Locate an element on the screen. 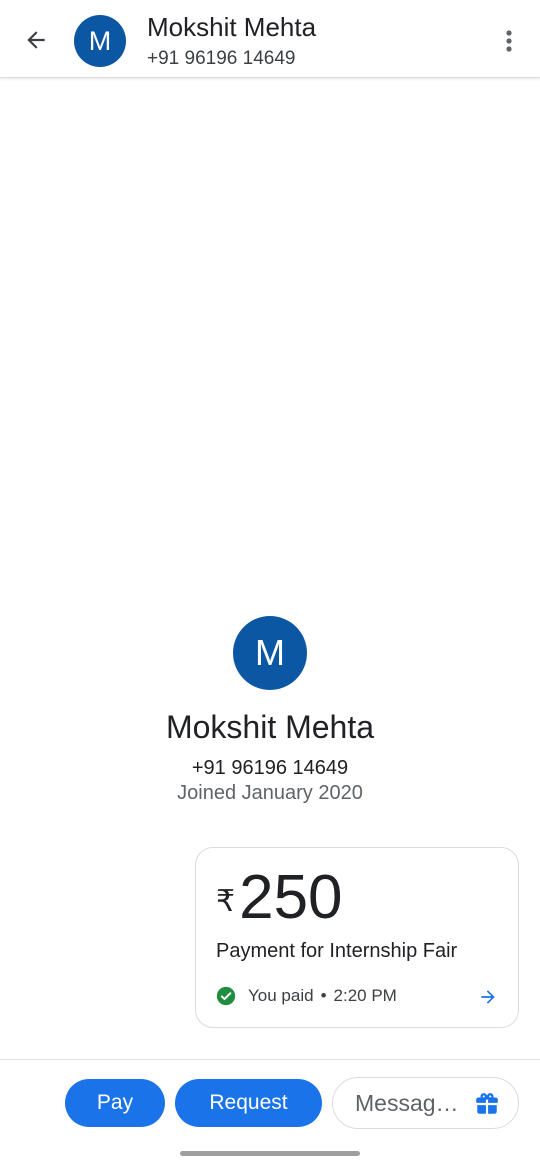 The image size is (540, 1164). more-options-button is located at coordinates (509, 41).